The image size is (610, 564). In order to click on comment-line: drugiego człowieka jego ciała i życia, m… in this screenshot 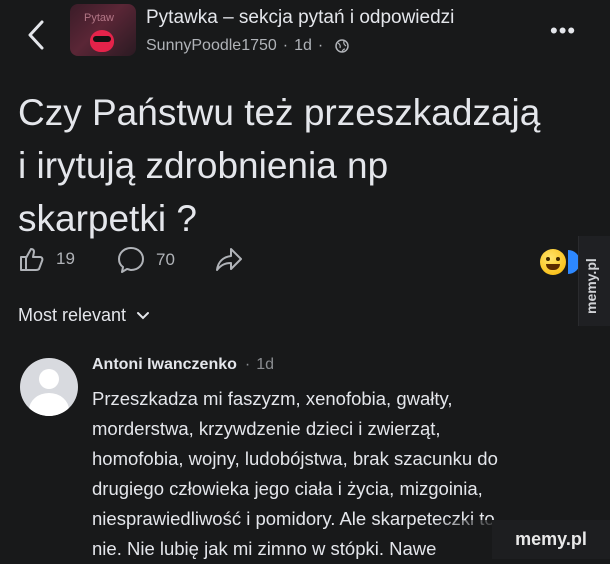, I will do `click(287, 488)`.